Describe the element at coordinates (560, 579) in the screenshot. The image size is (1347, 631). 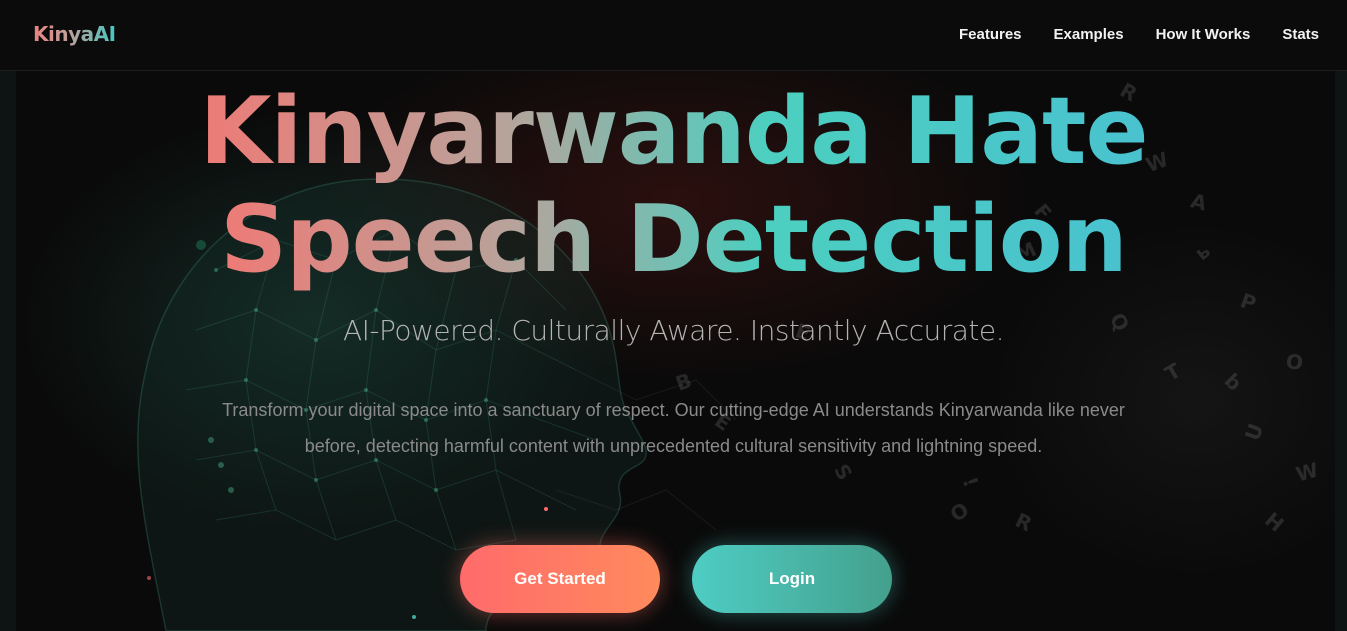
I see `get-started-button: Get Started` at that location.